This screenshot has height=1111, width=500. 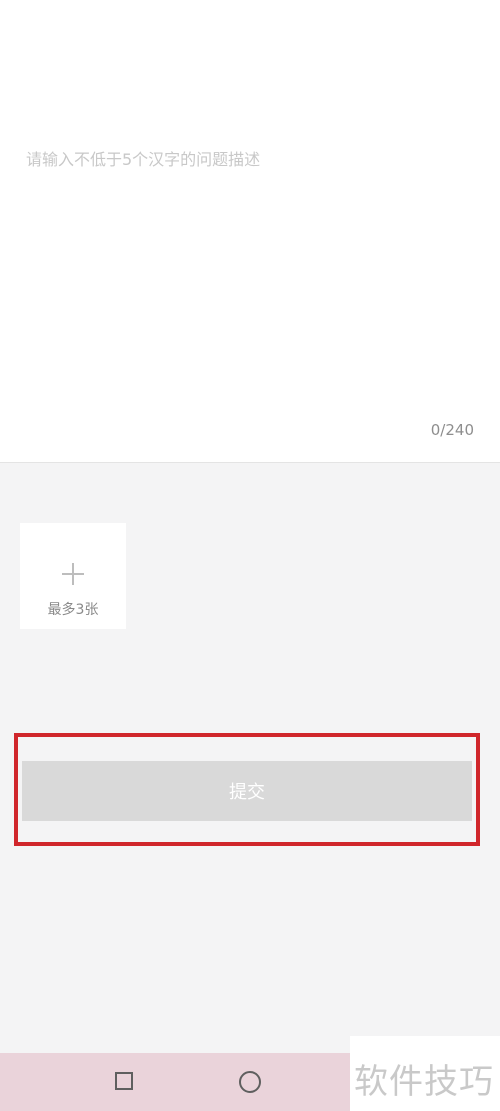 I want to click on watermark-text: 软件技巧, so click(x=424, y=1082).